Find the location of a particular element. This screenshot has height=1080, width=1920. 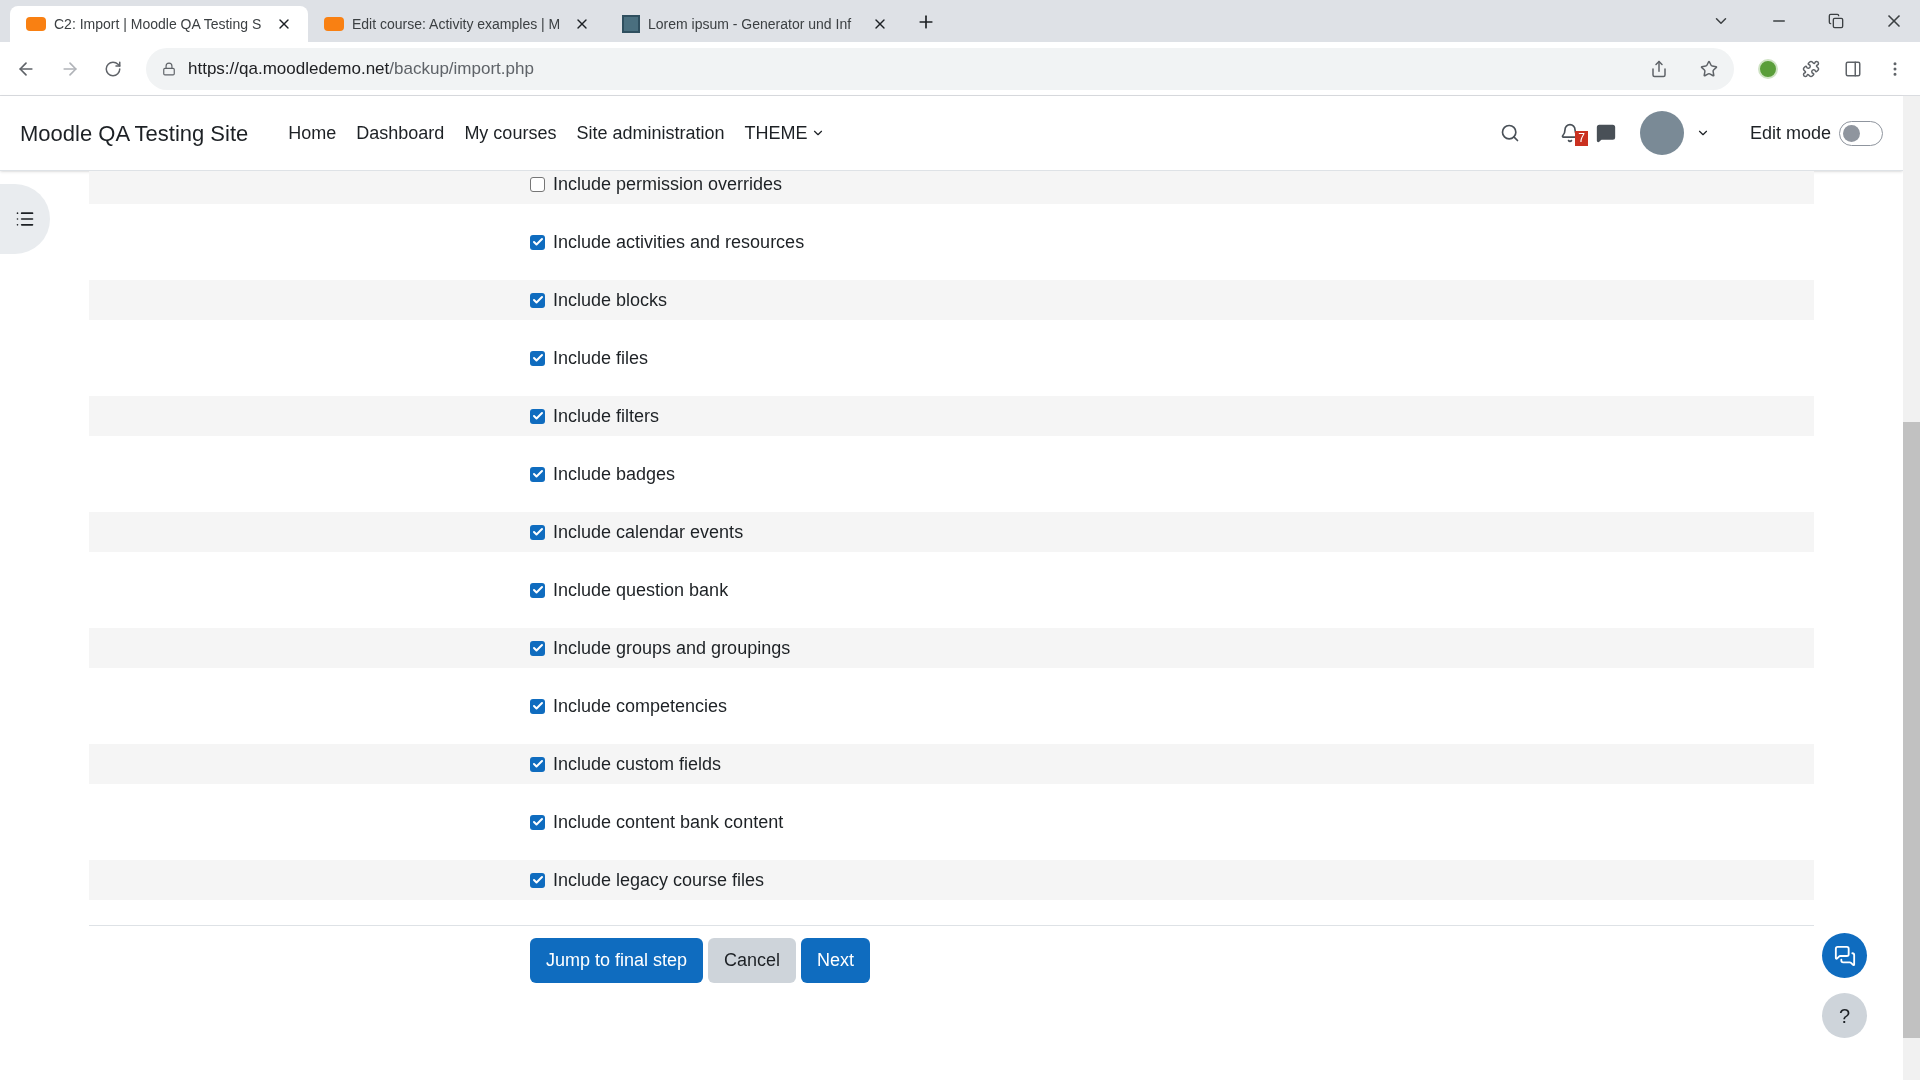

checkbox-label: Include legacy course files is located at coordinates (659, 880).